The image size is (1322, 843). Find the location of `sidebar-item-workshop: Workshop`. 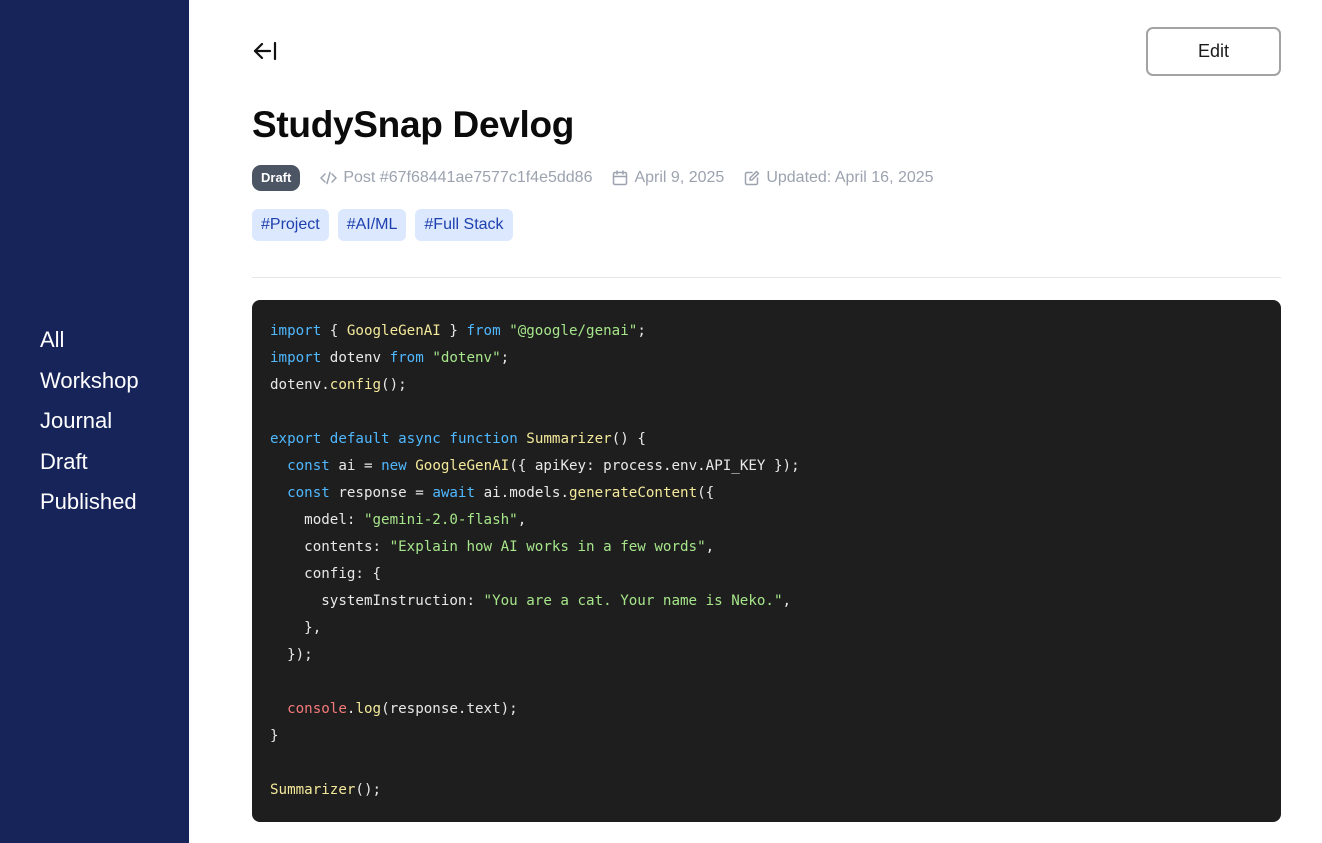

sidebar-item-workshop: Workshop is located at coordinates (89, 381).